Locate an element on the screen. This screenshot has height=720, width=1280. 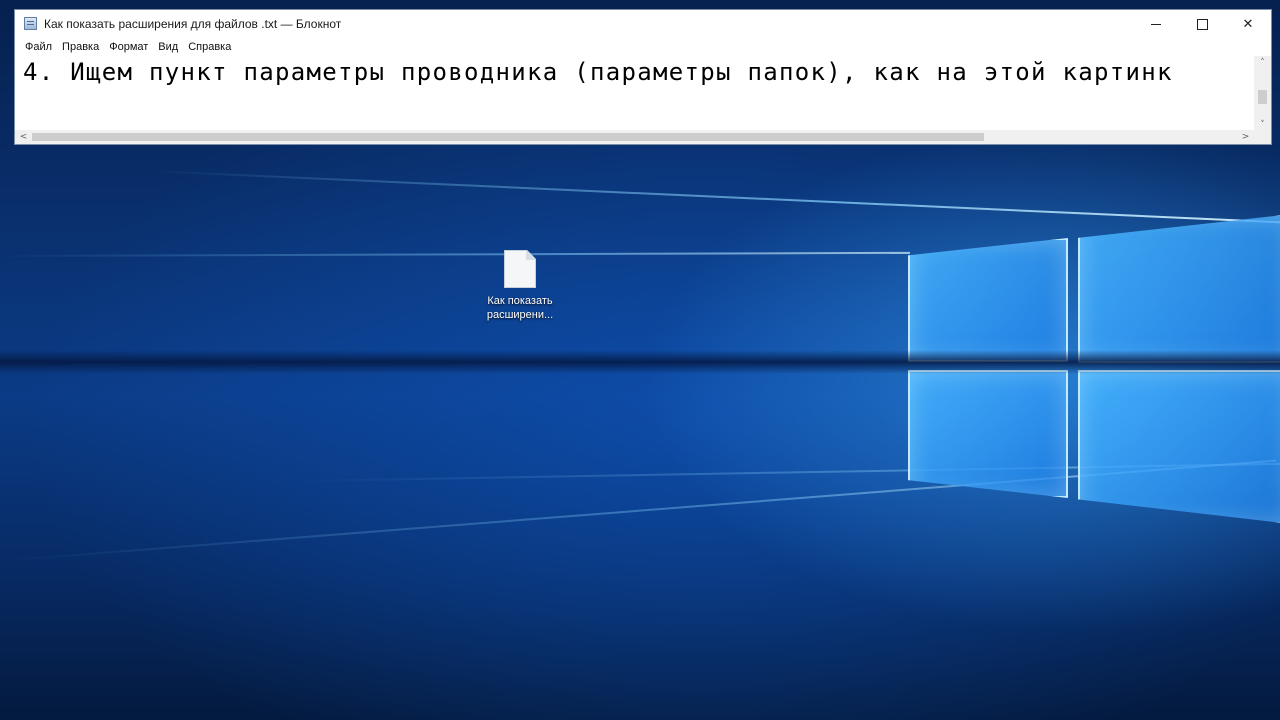
menu-help: Справка is located at coordinates (209, 47).